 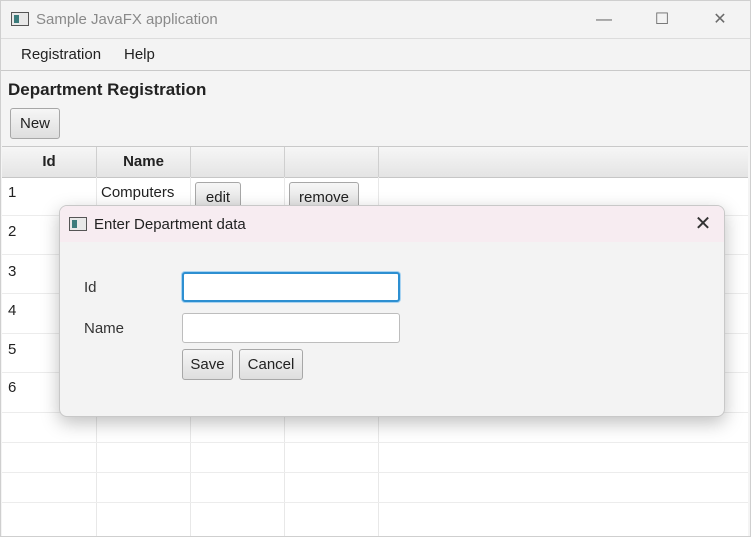 I want to click on column-header-filler, so click(x=563, y=162).